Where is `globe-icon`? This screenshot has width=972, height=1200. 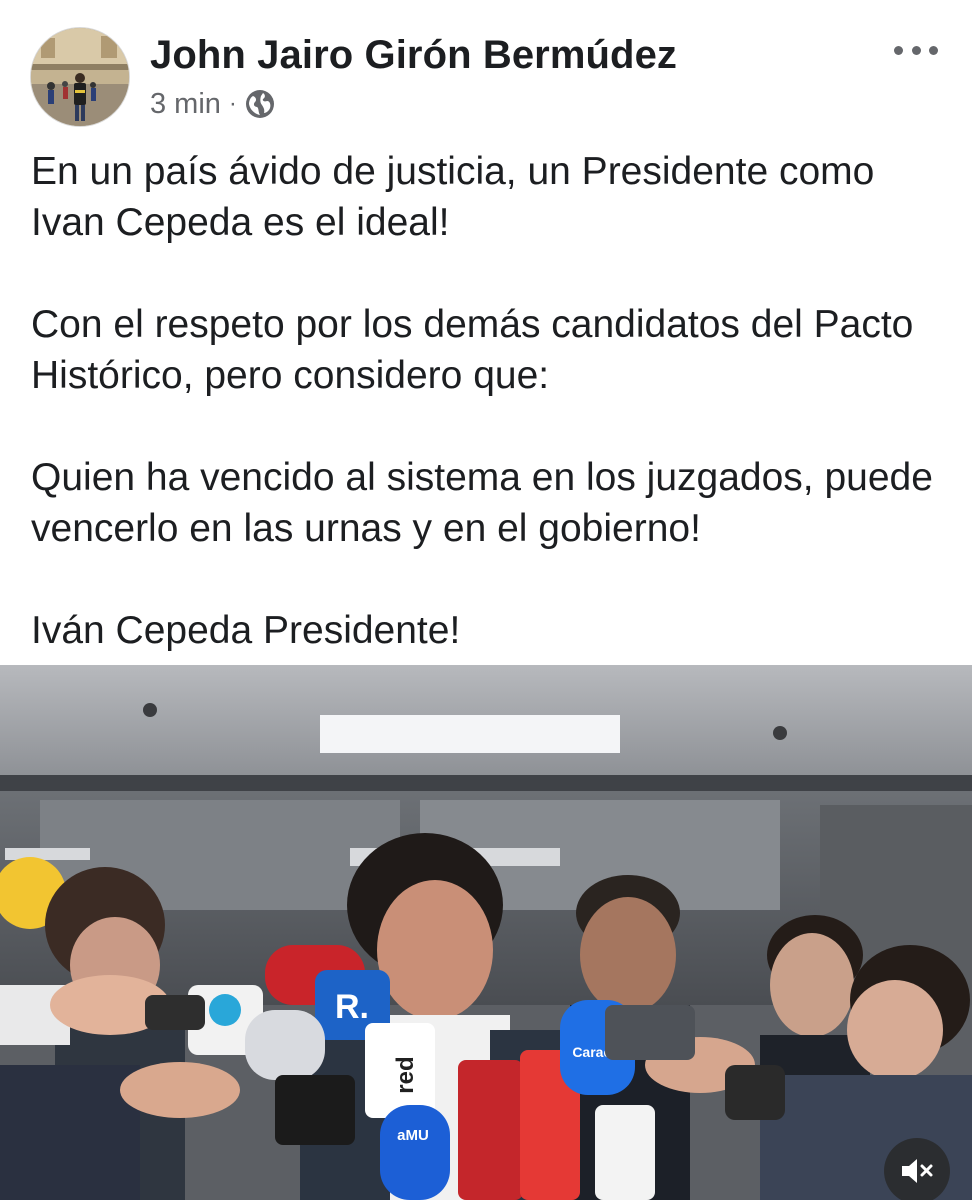 globe-icon is located at coordinates (260, 104).